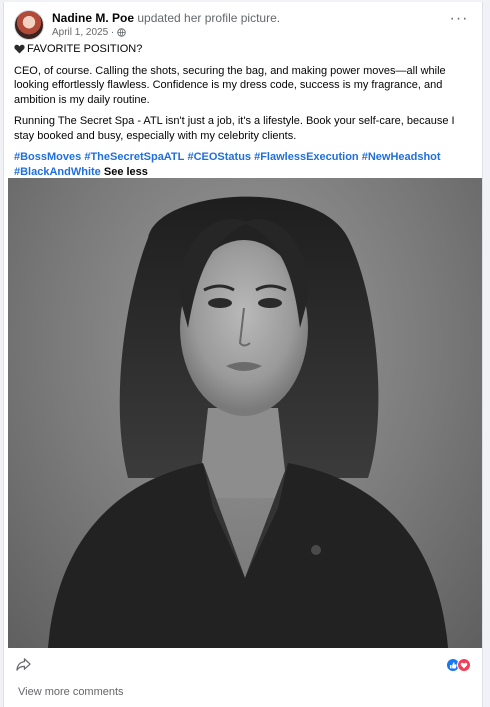  I want to click on share-icon, so click(23, 664).